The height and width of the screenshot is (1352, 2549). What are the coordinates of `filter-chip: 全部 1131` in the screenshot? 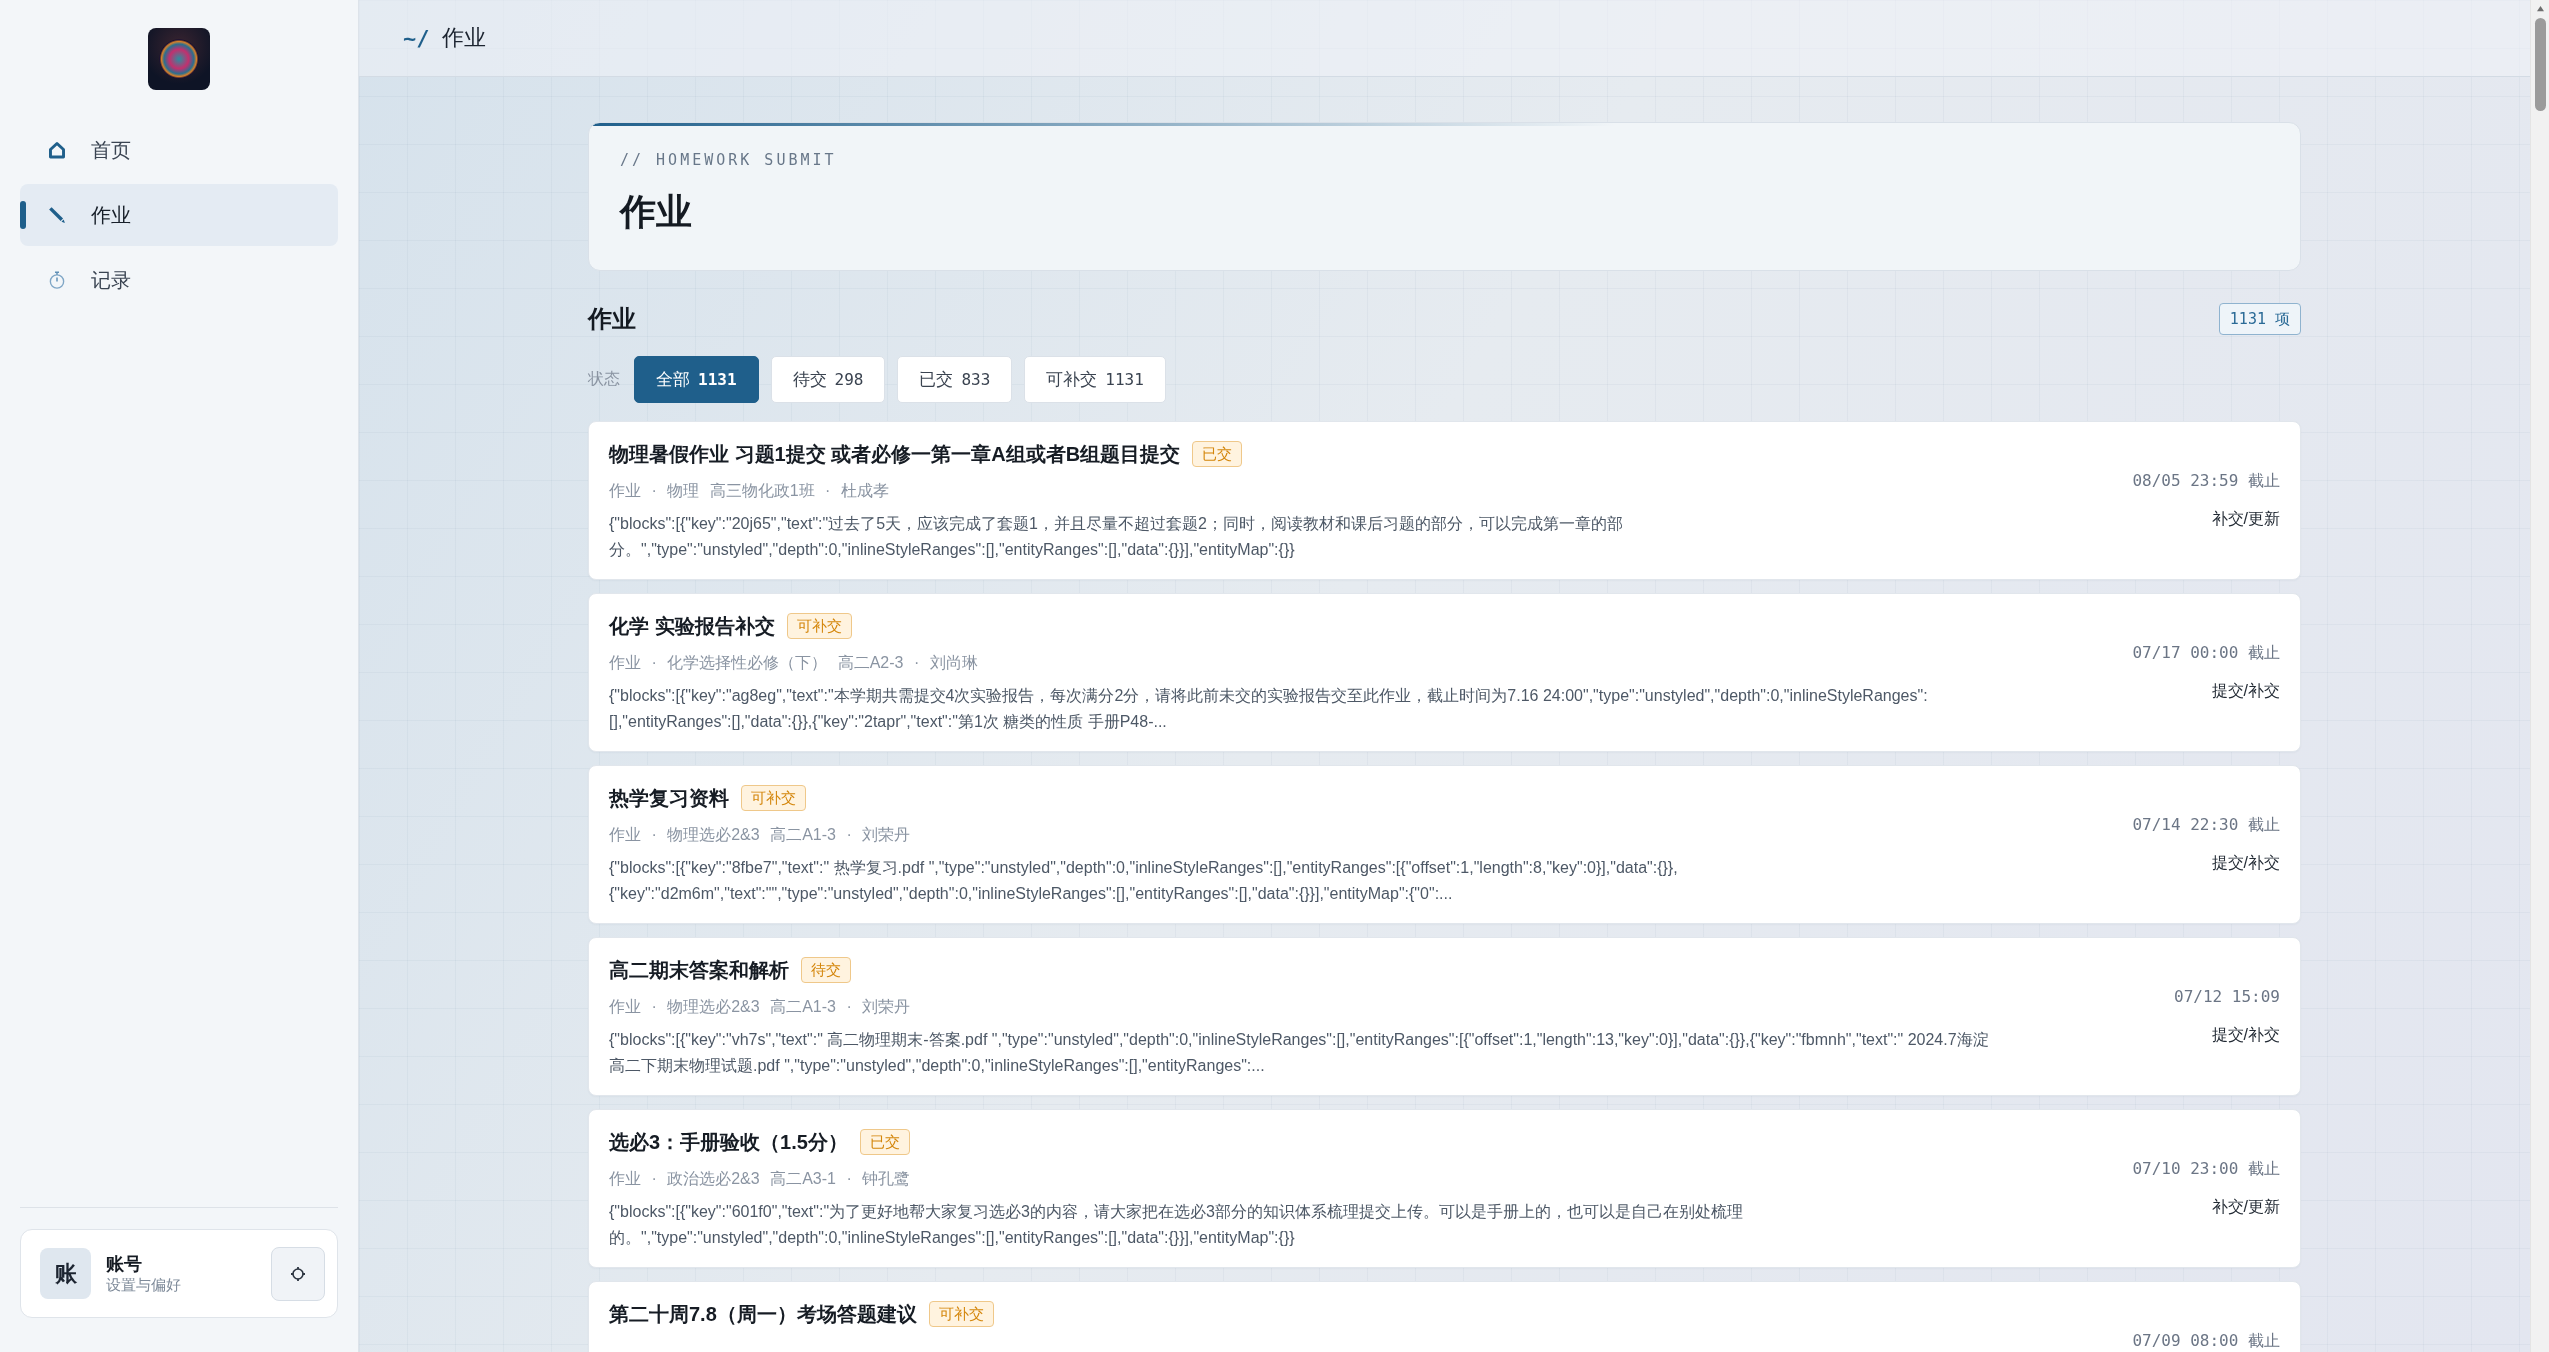 It's located at (696, 379).